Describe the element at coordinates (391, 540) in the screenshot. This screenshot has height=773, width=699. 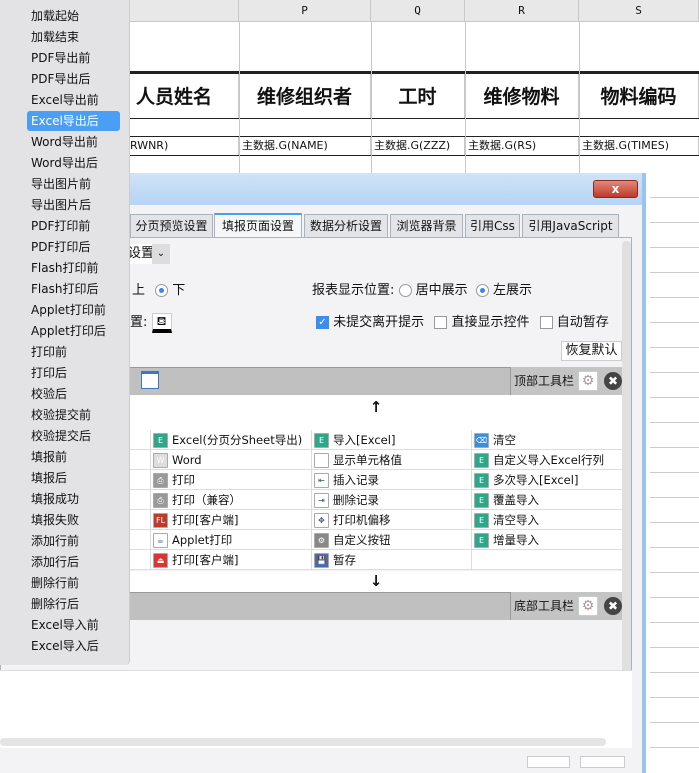
I see `toolbar-button-option: ⚙ 自定义按钮` at that location.